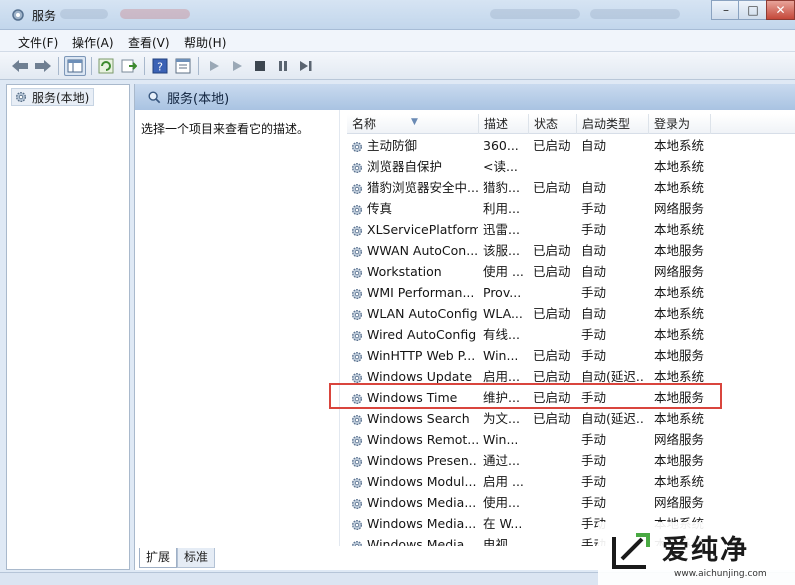 The height and width of the screenshot is (585, 795). Describe the element at coordinates (571, 418) in the screenshot. I see `table-row: Windows Search 为文... 已启动 自动(延迟... 本地系统` at that location.